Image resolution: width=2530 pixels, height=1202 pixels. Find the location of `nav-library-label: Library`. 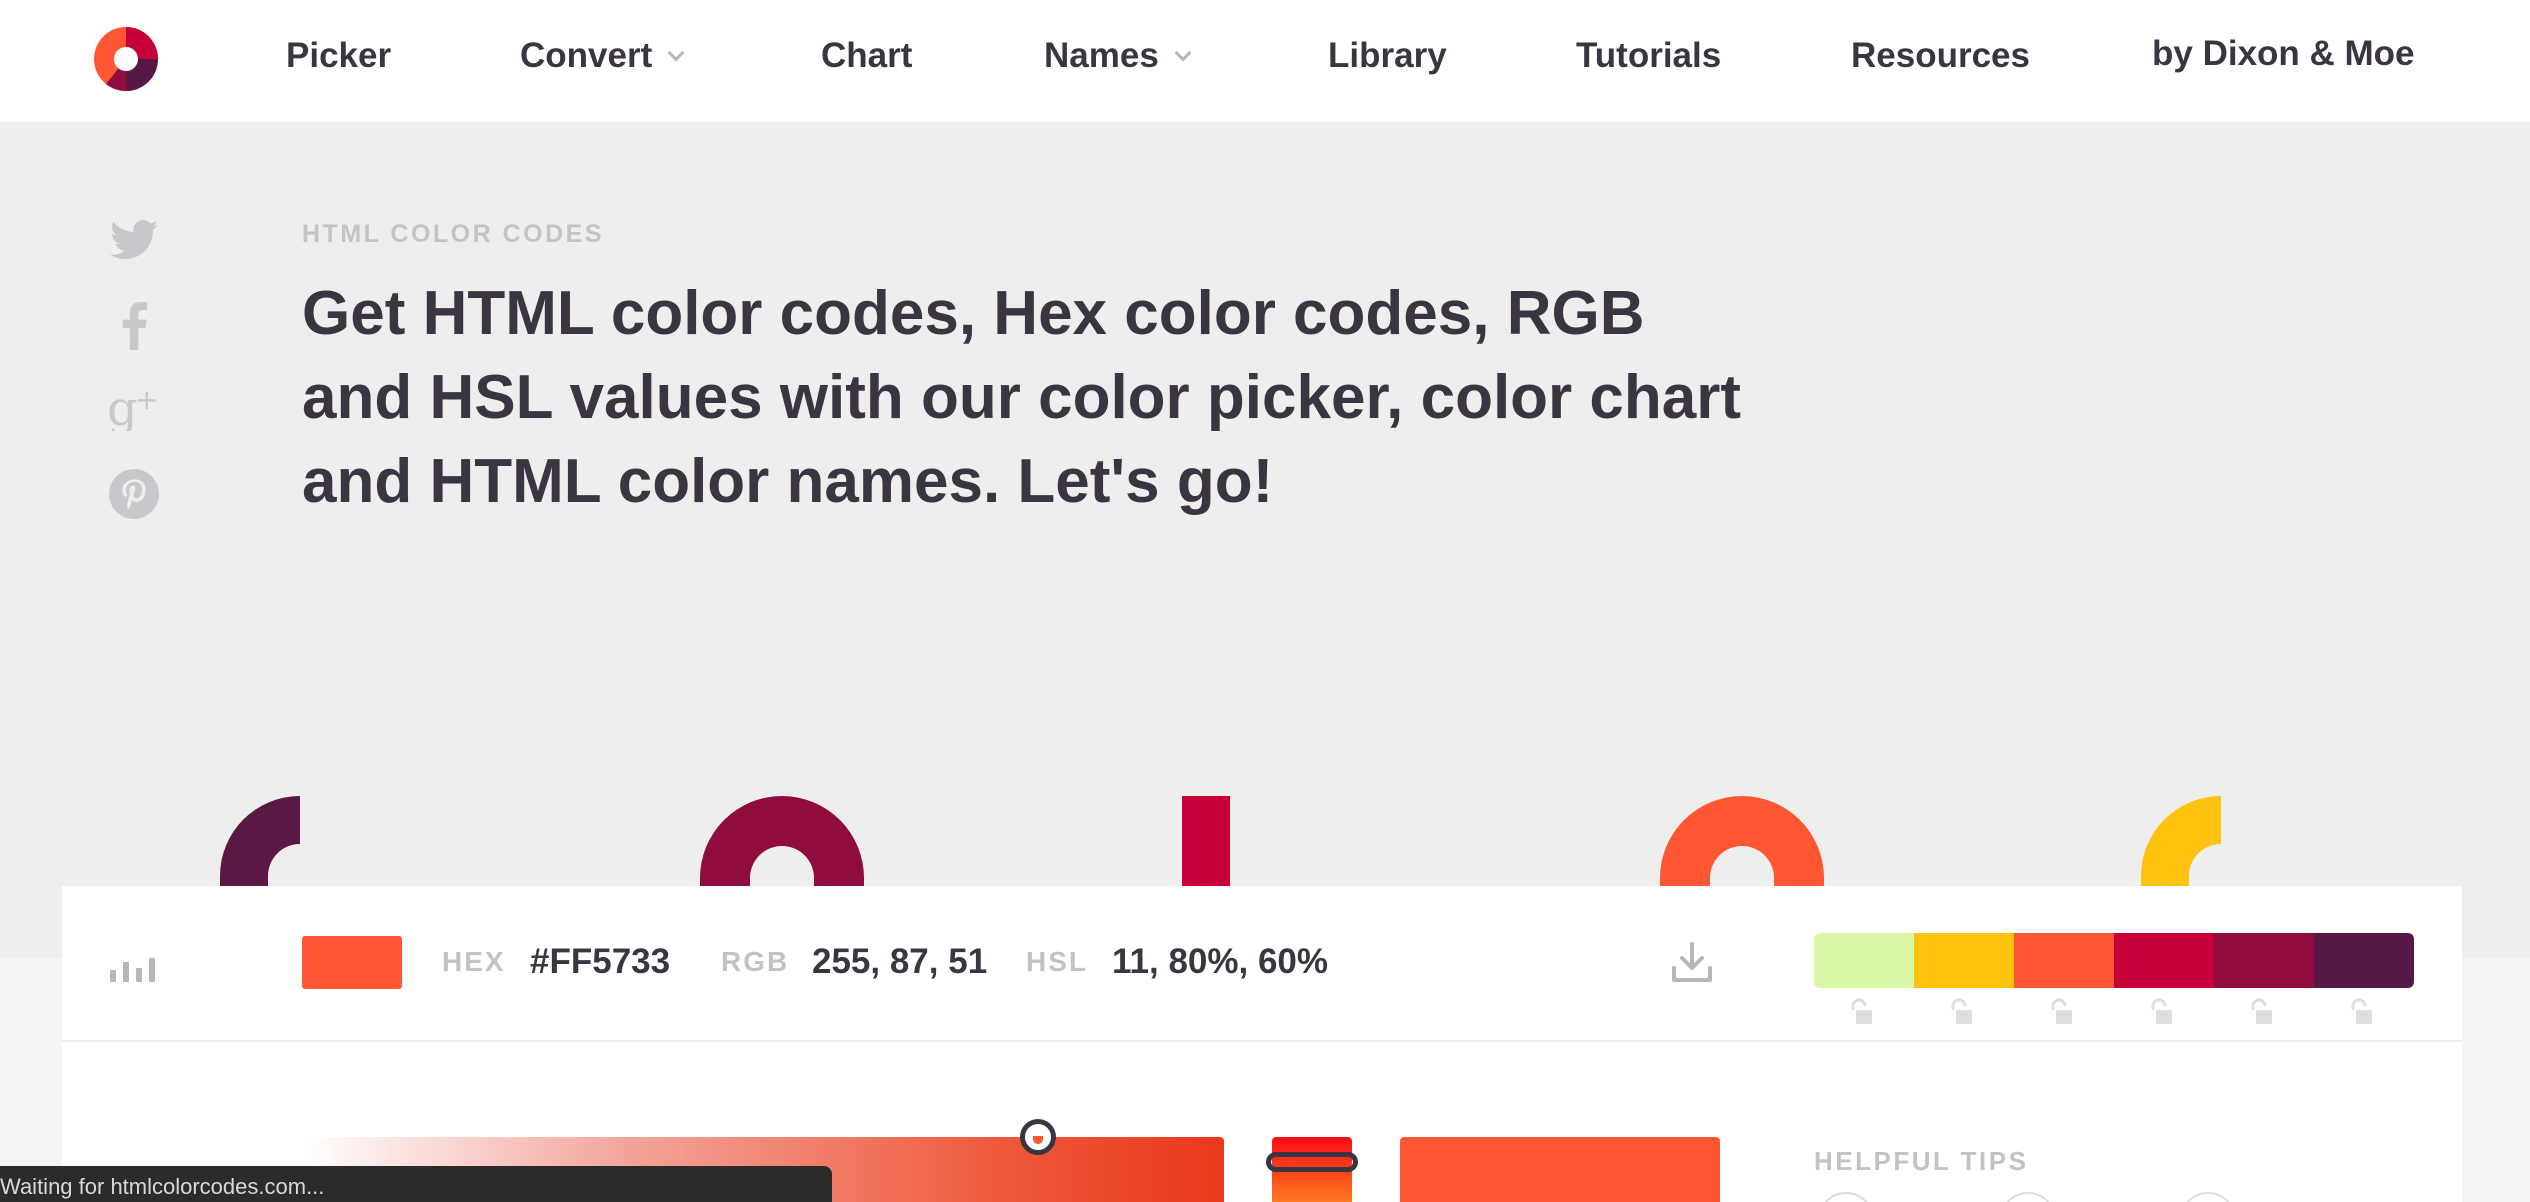

nav-library-label: Library is located at coordinates (1387, 55).